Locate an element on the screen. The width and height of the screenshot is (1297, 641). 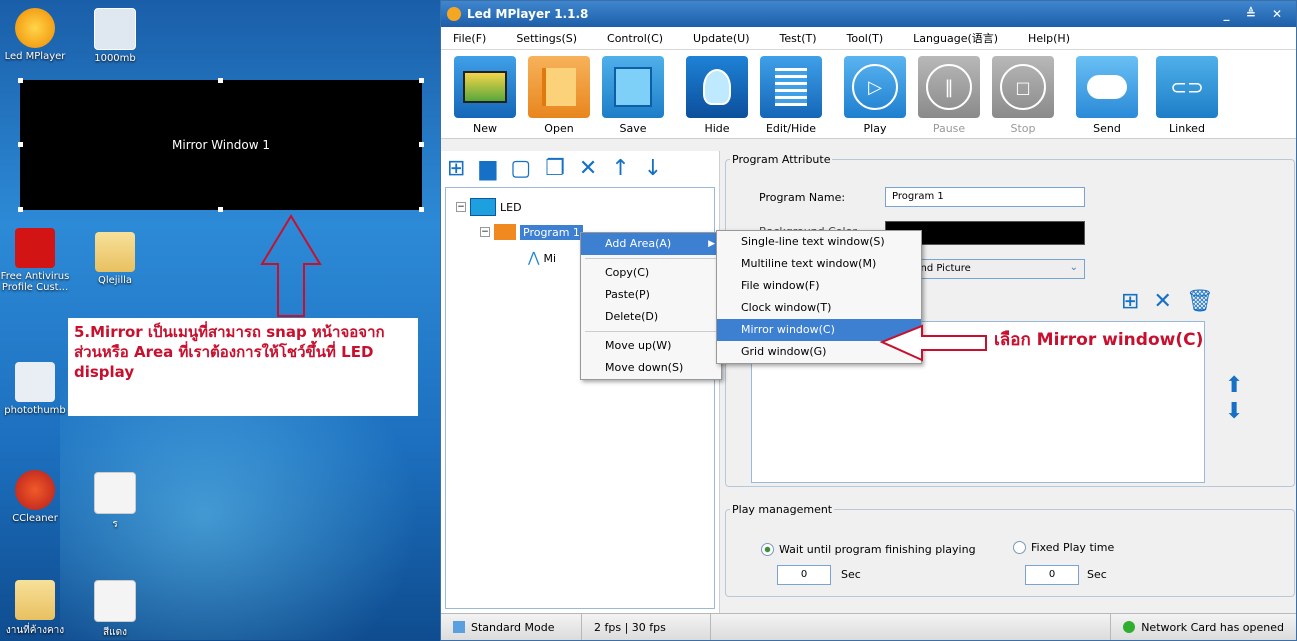
desktop-icon-ledmplayer: Led MPlayer is located at coordinates (35, 35).